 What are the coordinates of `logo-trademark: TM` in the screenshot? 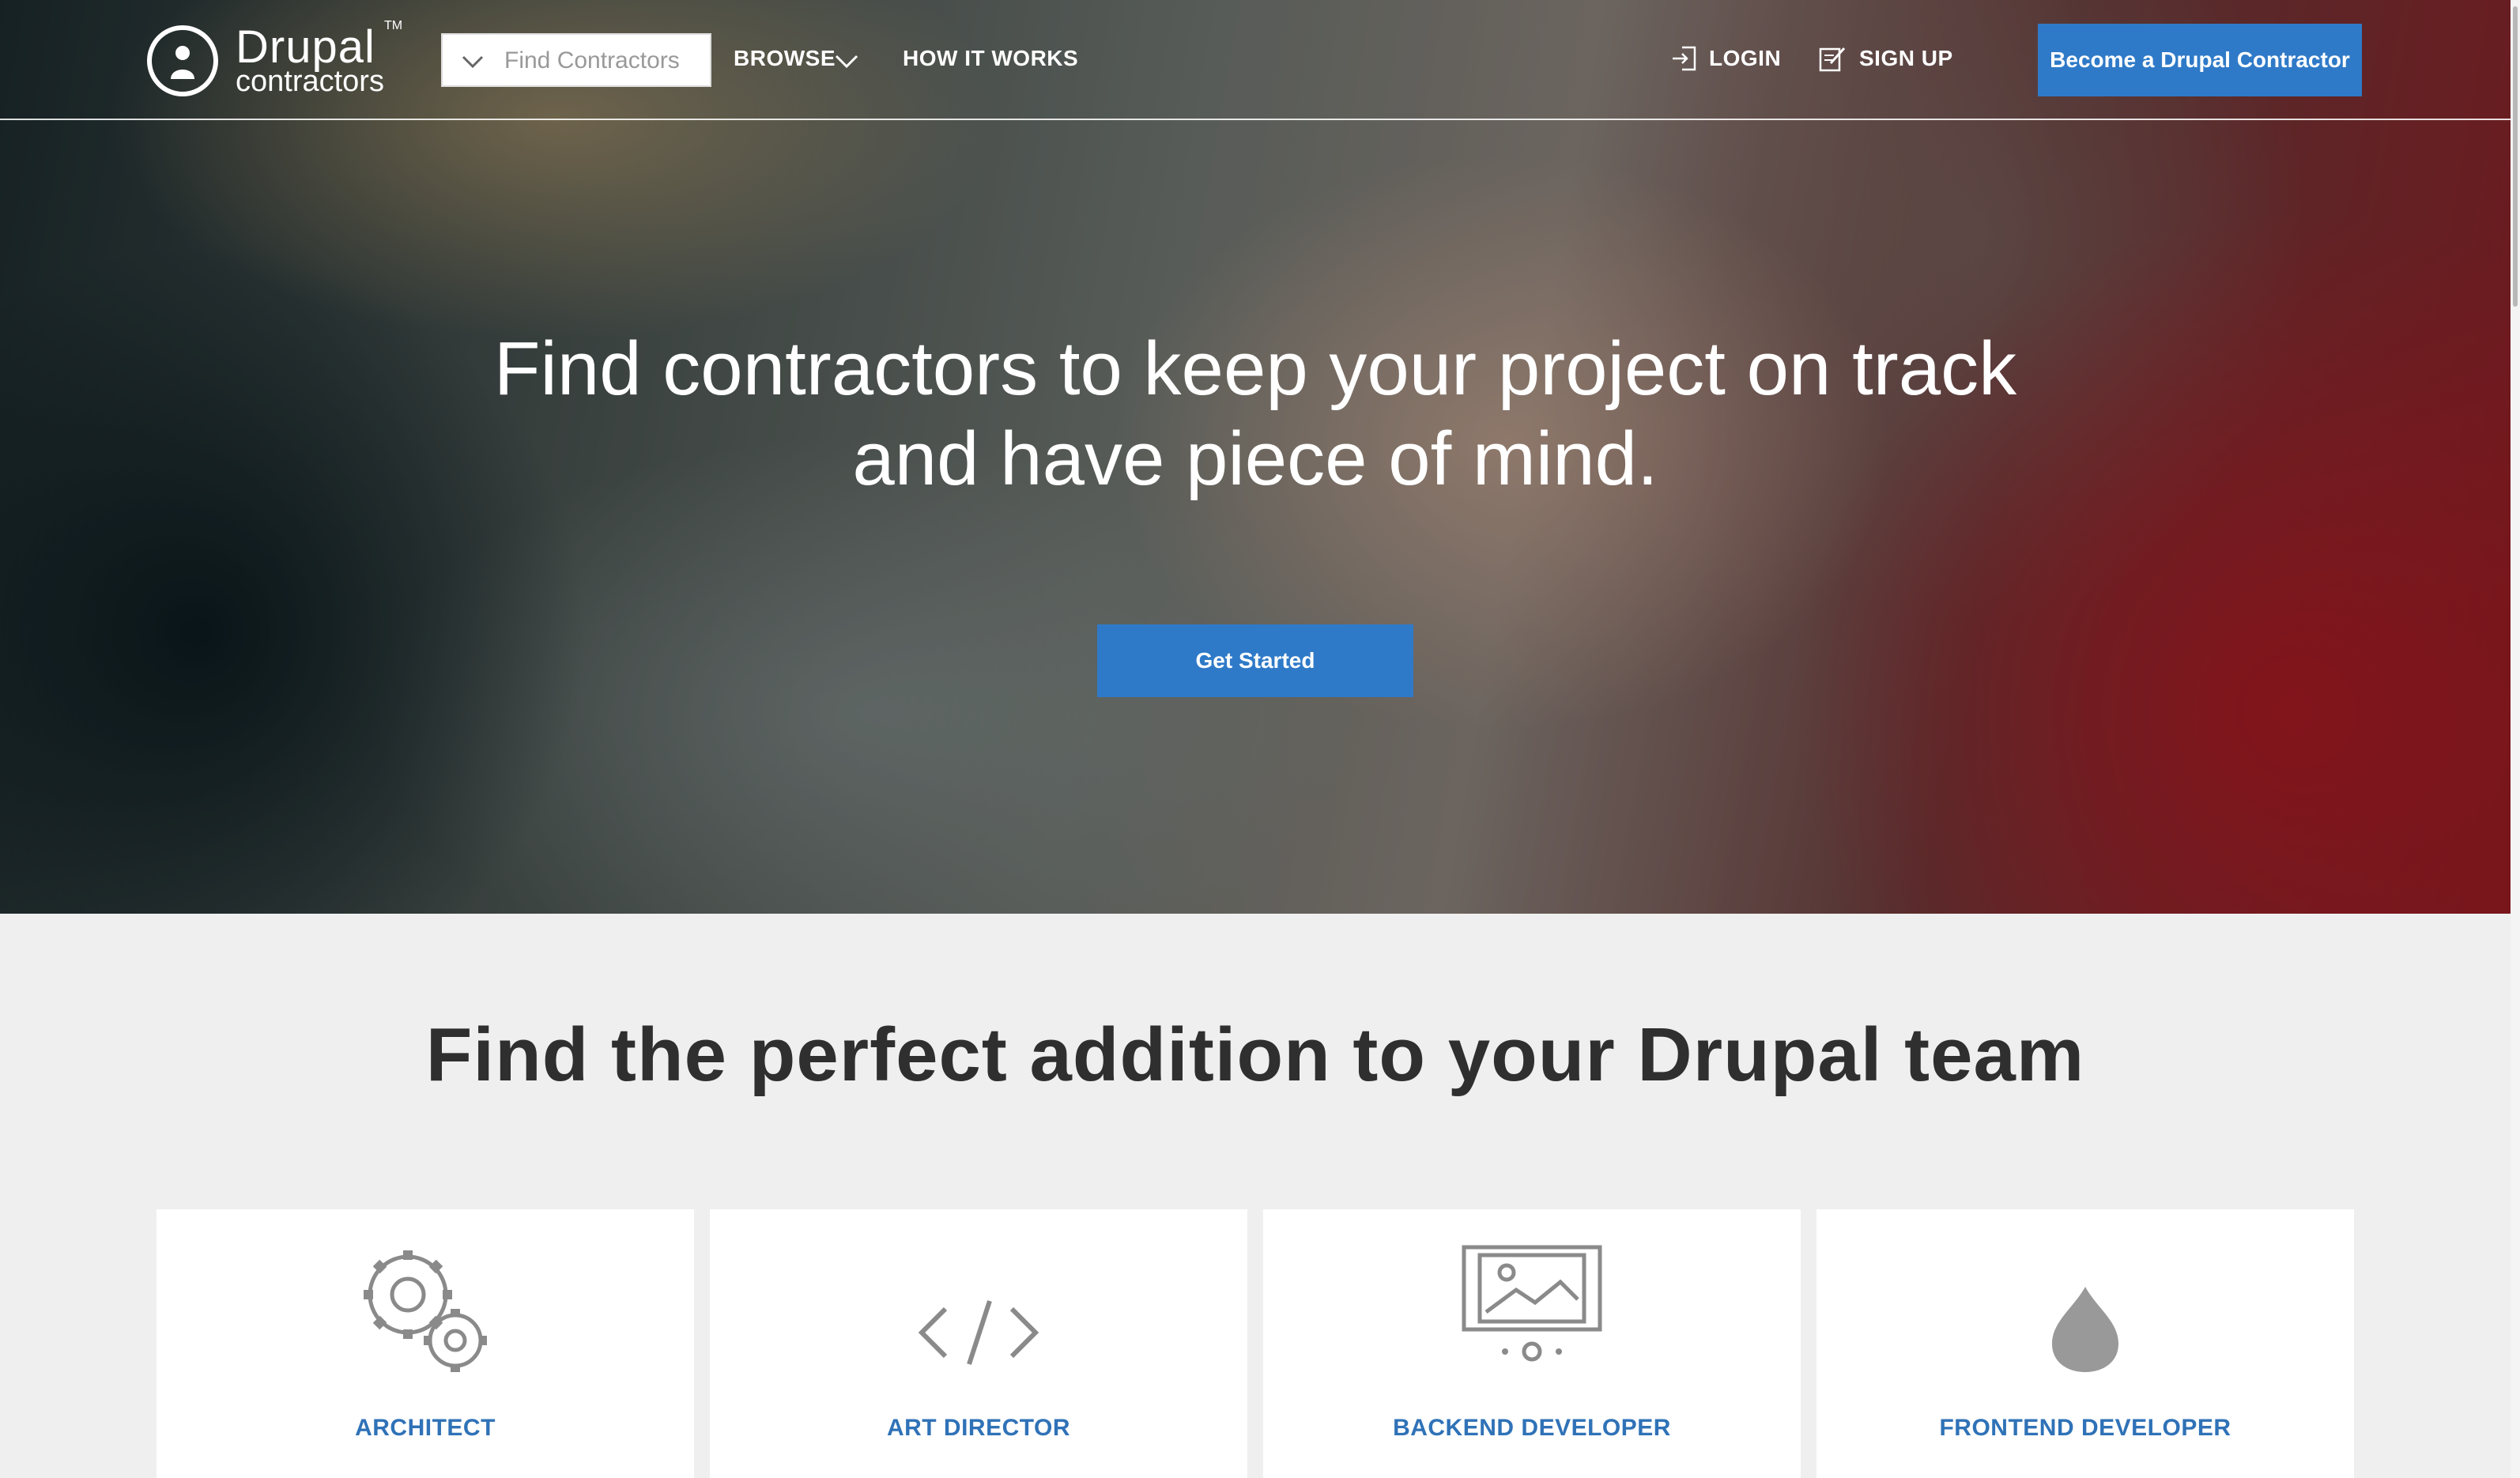 It's located at (393, 25).